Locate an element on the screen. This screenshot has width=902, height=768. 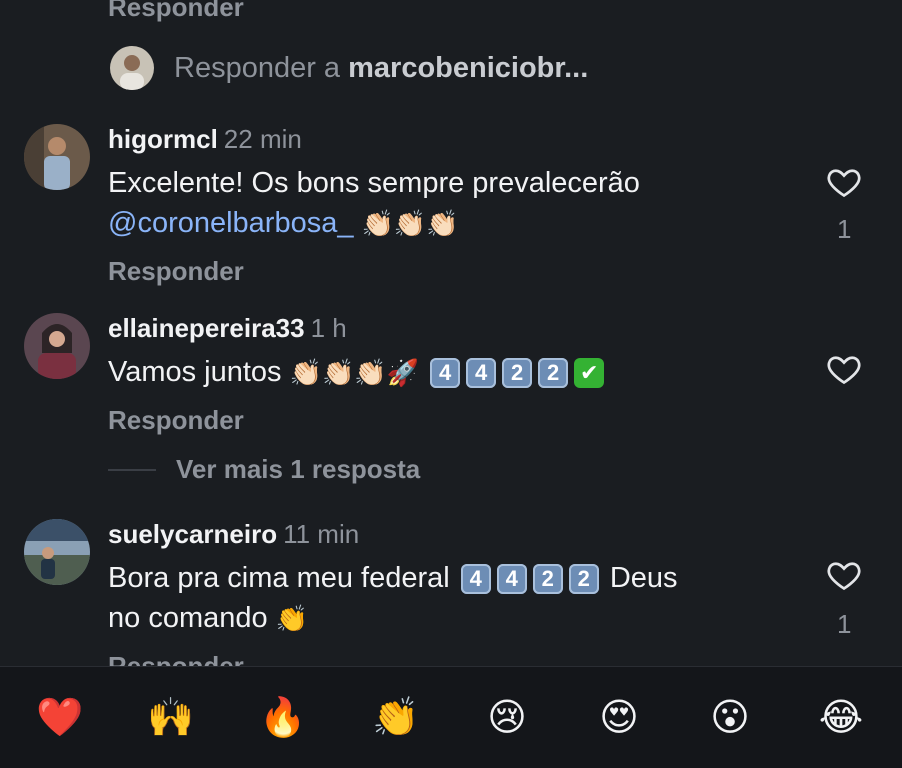
comment-text-line: Excelente! Os bons sempre prevalecerão is located at coordinates (374, 183).